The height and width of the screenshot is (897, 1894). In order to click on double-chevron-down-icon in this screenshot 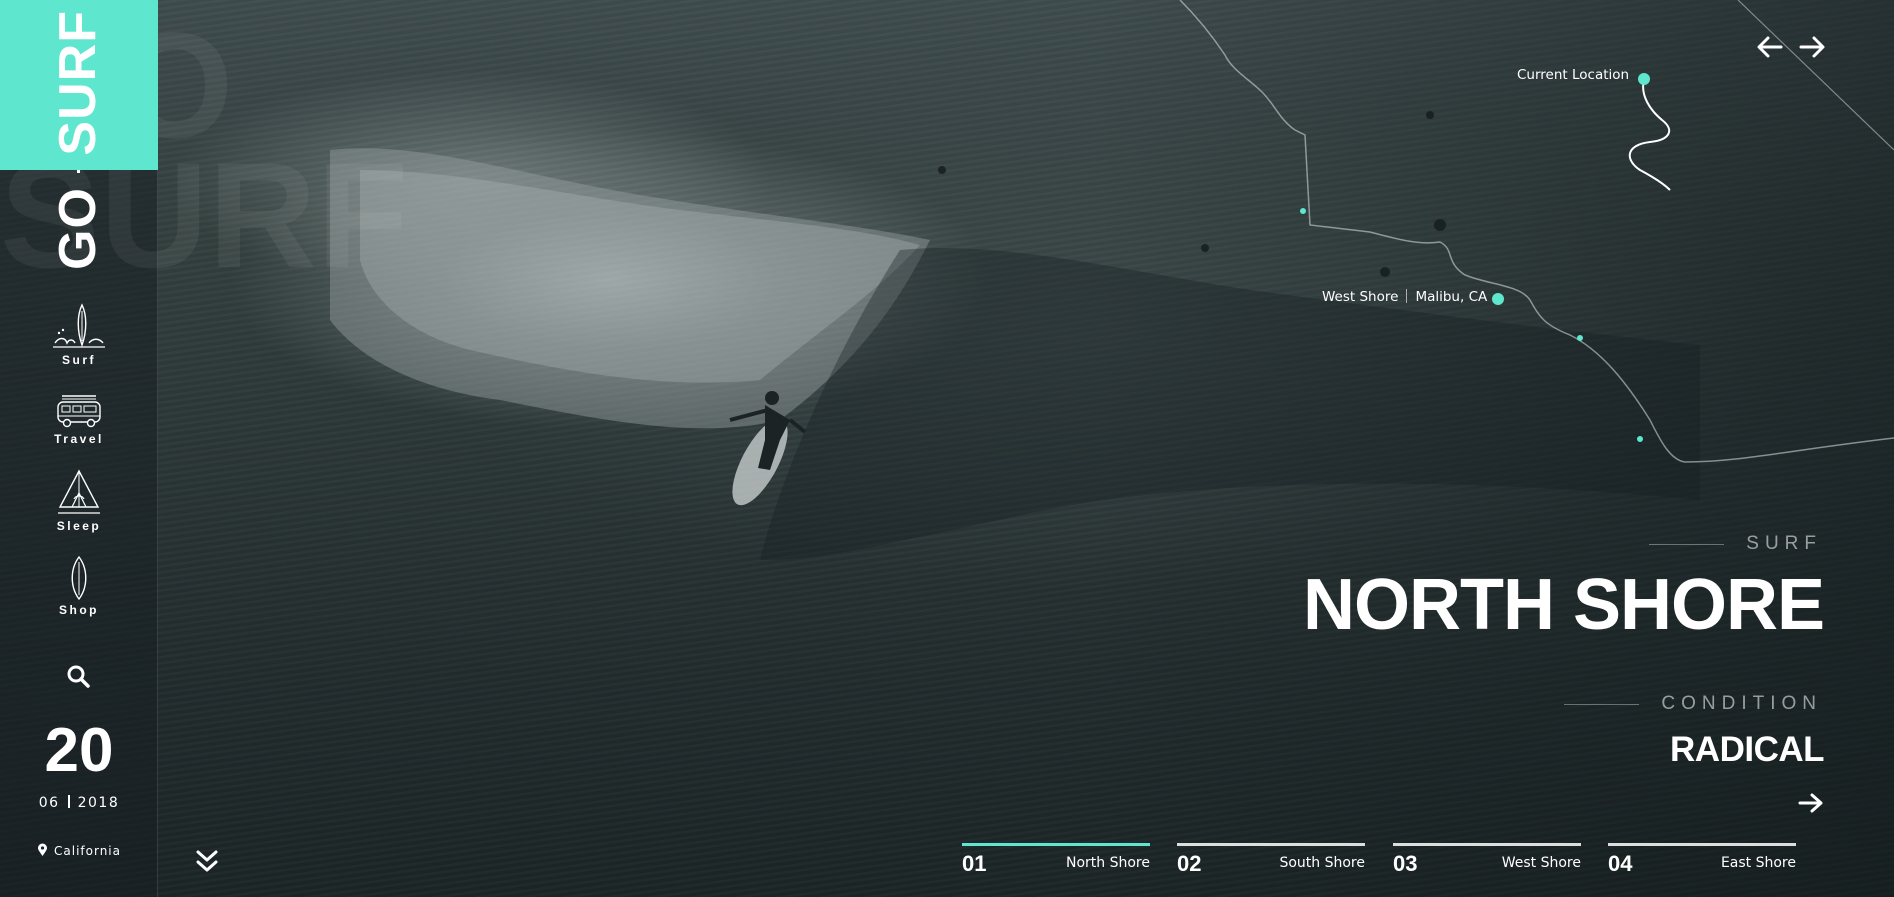, I will do `click(207, 861)`.